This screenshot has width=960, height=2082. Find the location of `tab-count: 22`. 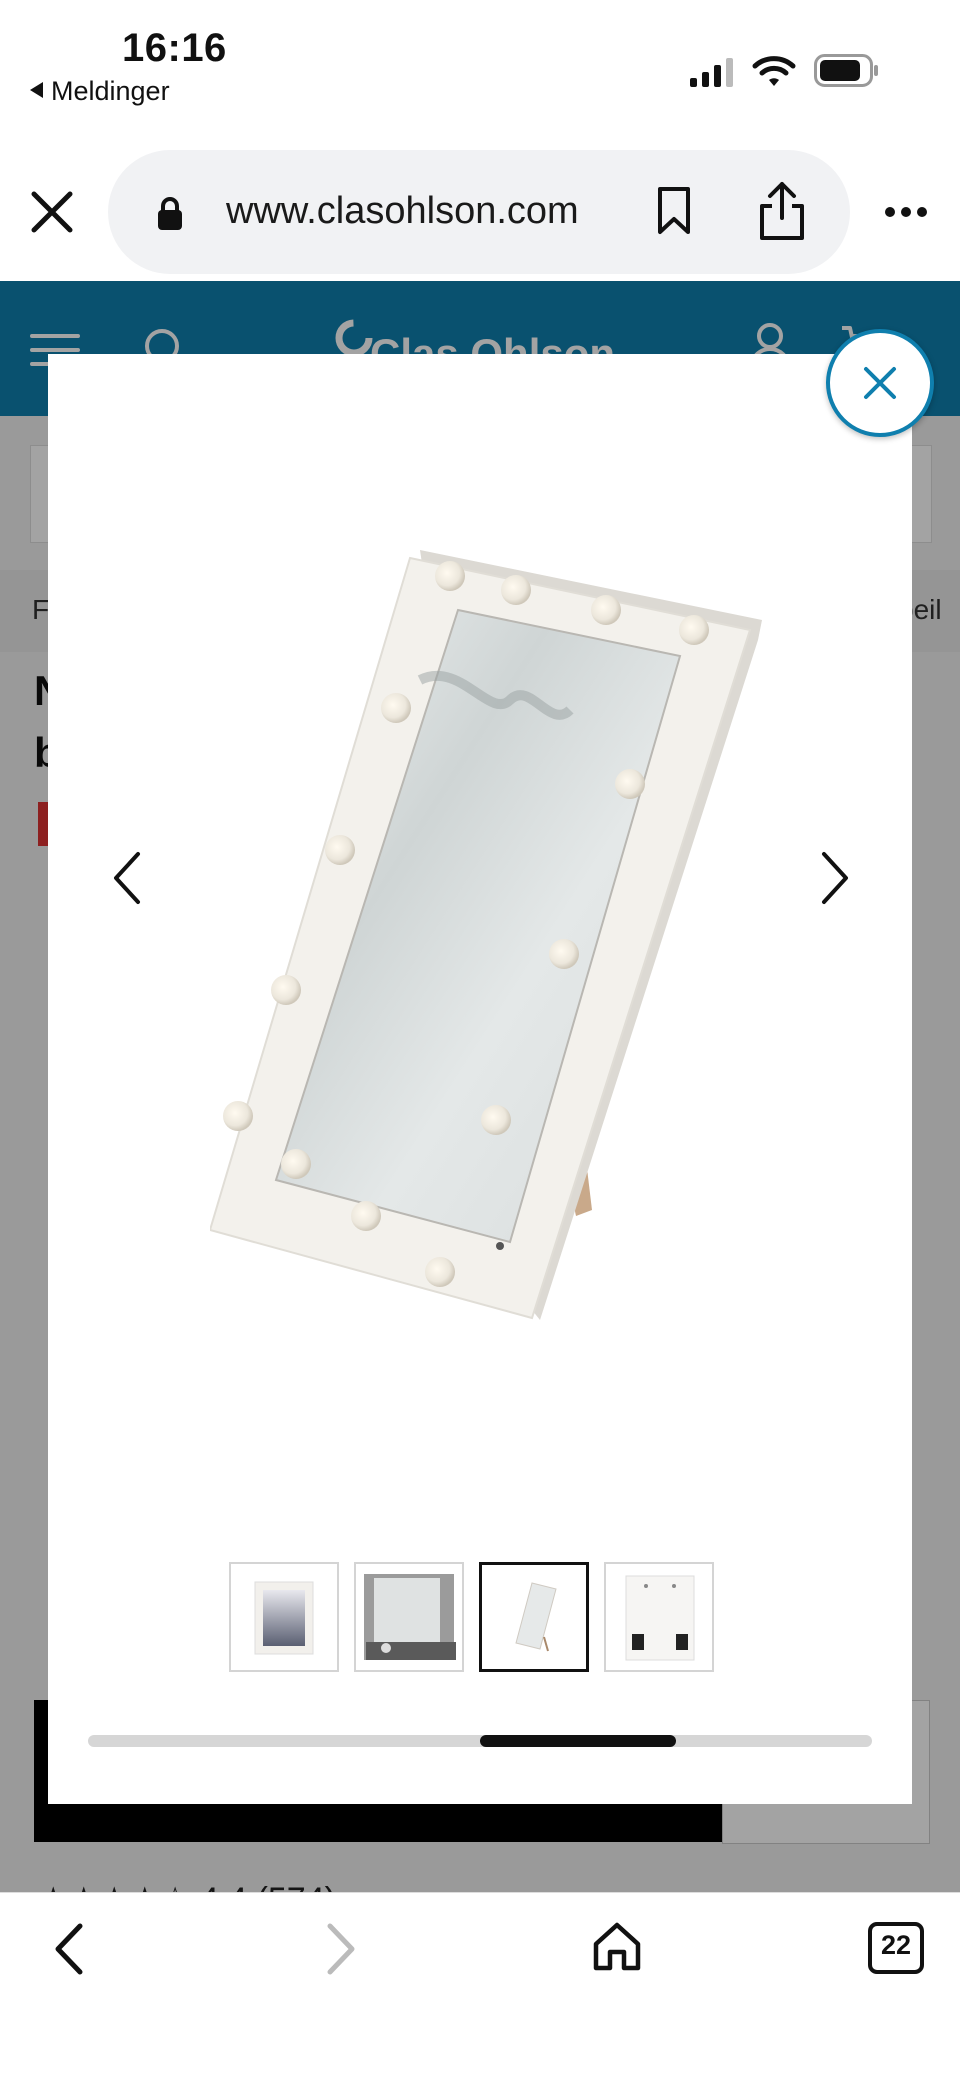

tab-count: 22 is located at coordinates (896, 1945).